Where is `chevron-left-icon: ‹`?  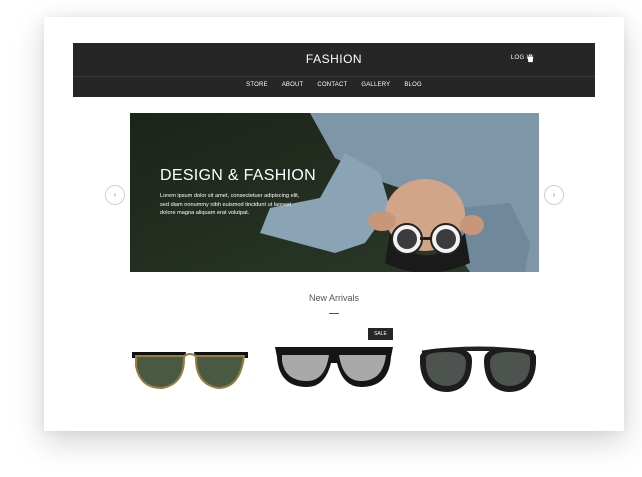 chevron-left-icon: ‹ is located at coordinates (115, 195).